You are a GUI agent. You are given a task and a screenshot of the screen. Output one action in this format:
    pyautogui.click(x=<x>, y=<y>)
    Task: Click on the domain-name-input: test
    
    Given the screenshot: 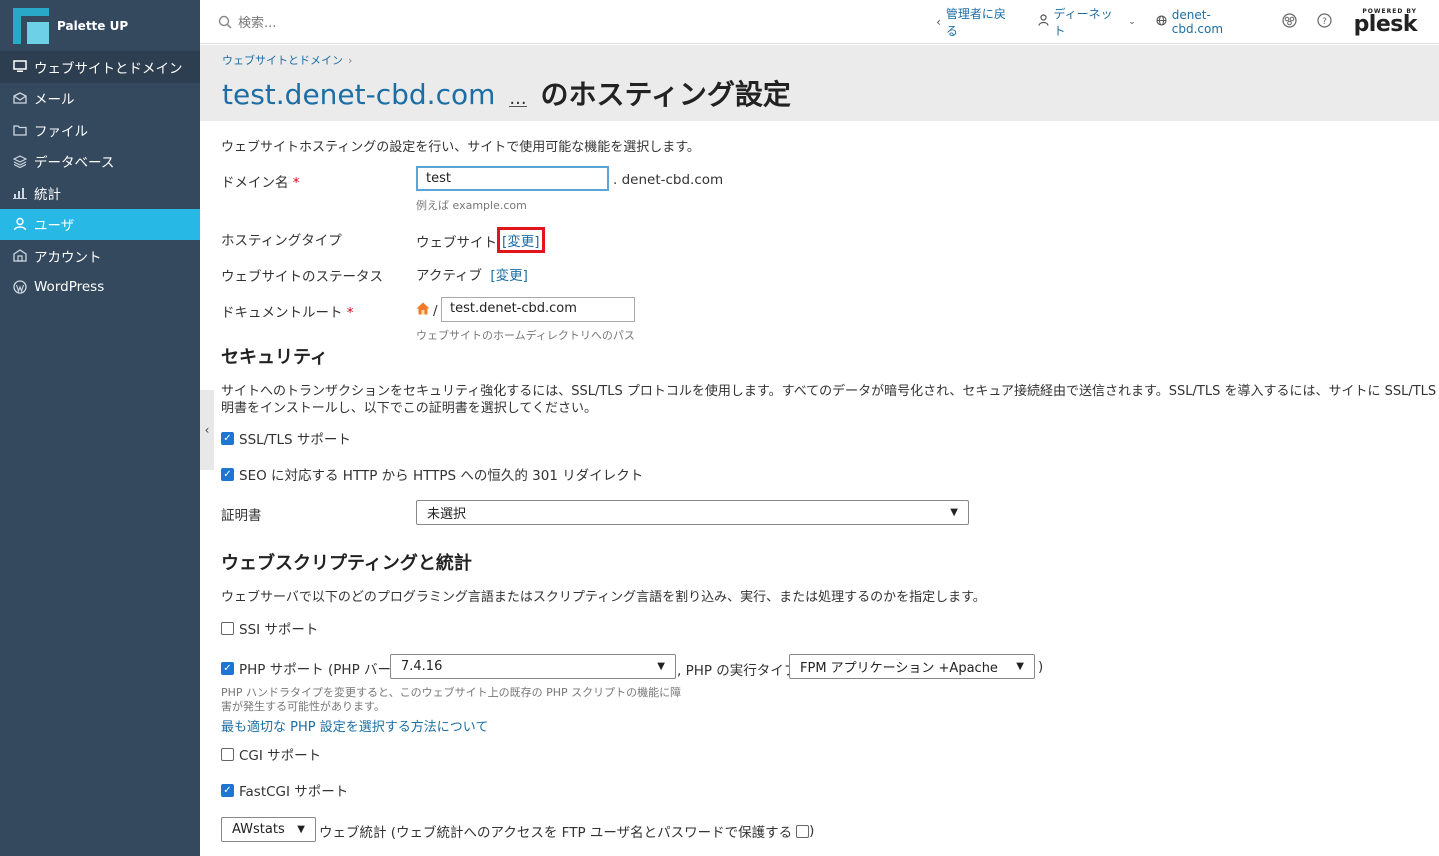 What is the action you would take?
    pyautogui.click(x=512, y=178)
    